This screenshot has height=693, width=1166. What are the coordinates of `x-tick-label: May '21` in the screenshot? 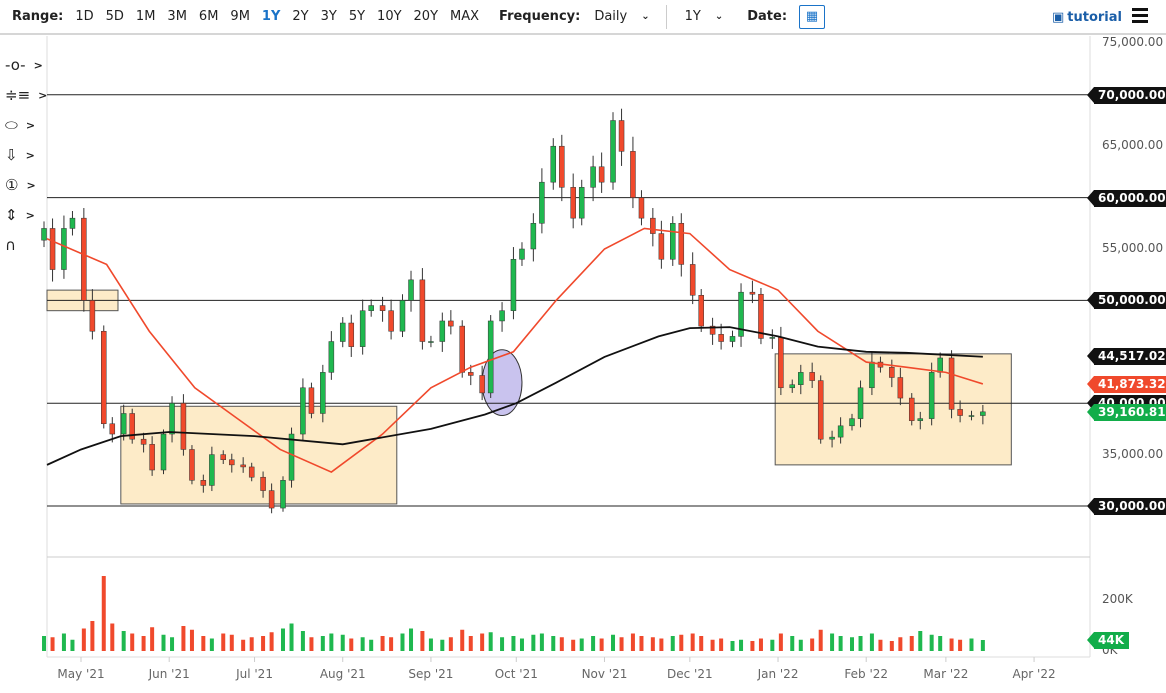 It's located at (81, 674).